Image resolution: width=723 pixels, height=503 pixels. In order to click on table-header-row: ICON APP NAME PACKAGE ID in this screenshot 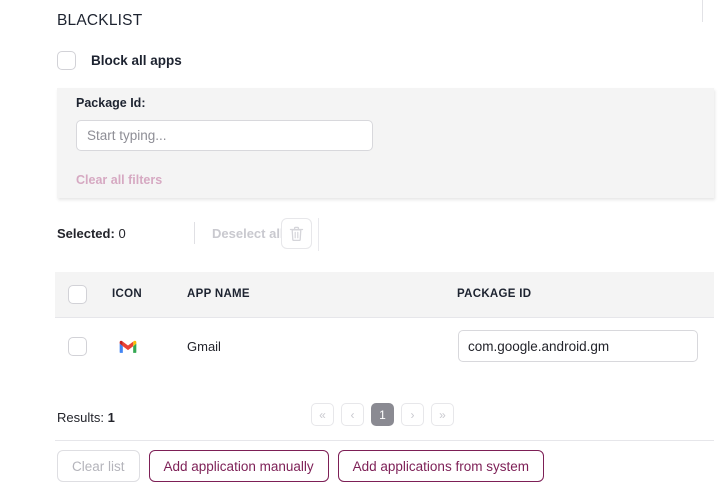, I will do `click(384, 295)`.